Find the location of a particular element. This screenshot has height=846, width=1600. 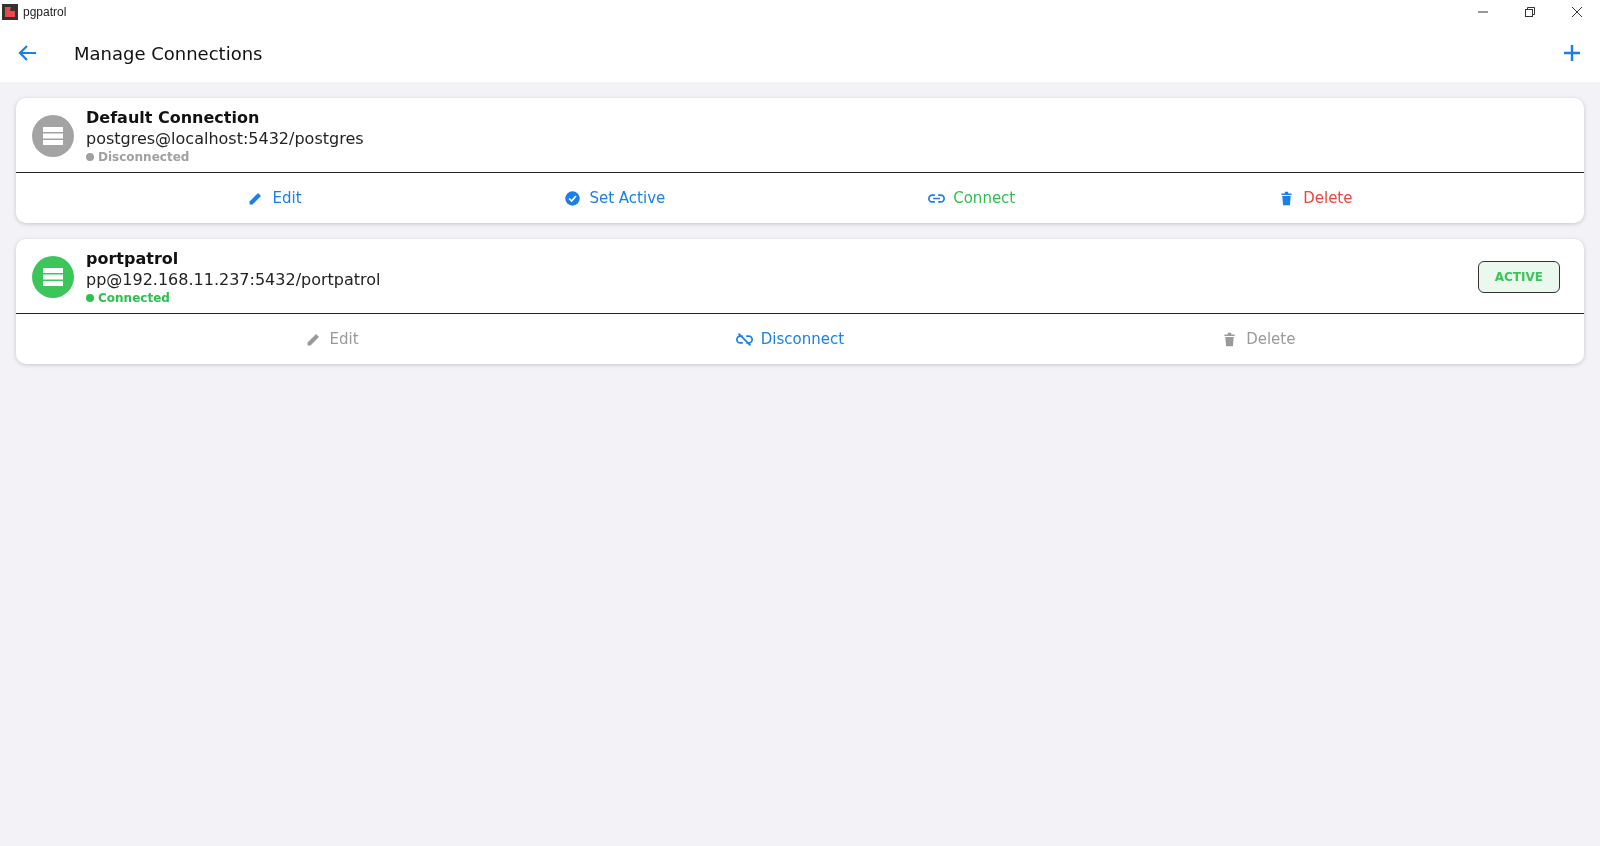

page-title: Manage Connections is located at coordinates (168, 53).